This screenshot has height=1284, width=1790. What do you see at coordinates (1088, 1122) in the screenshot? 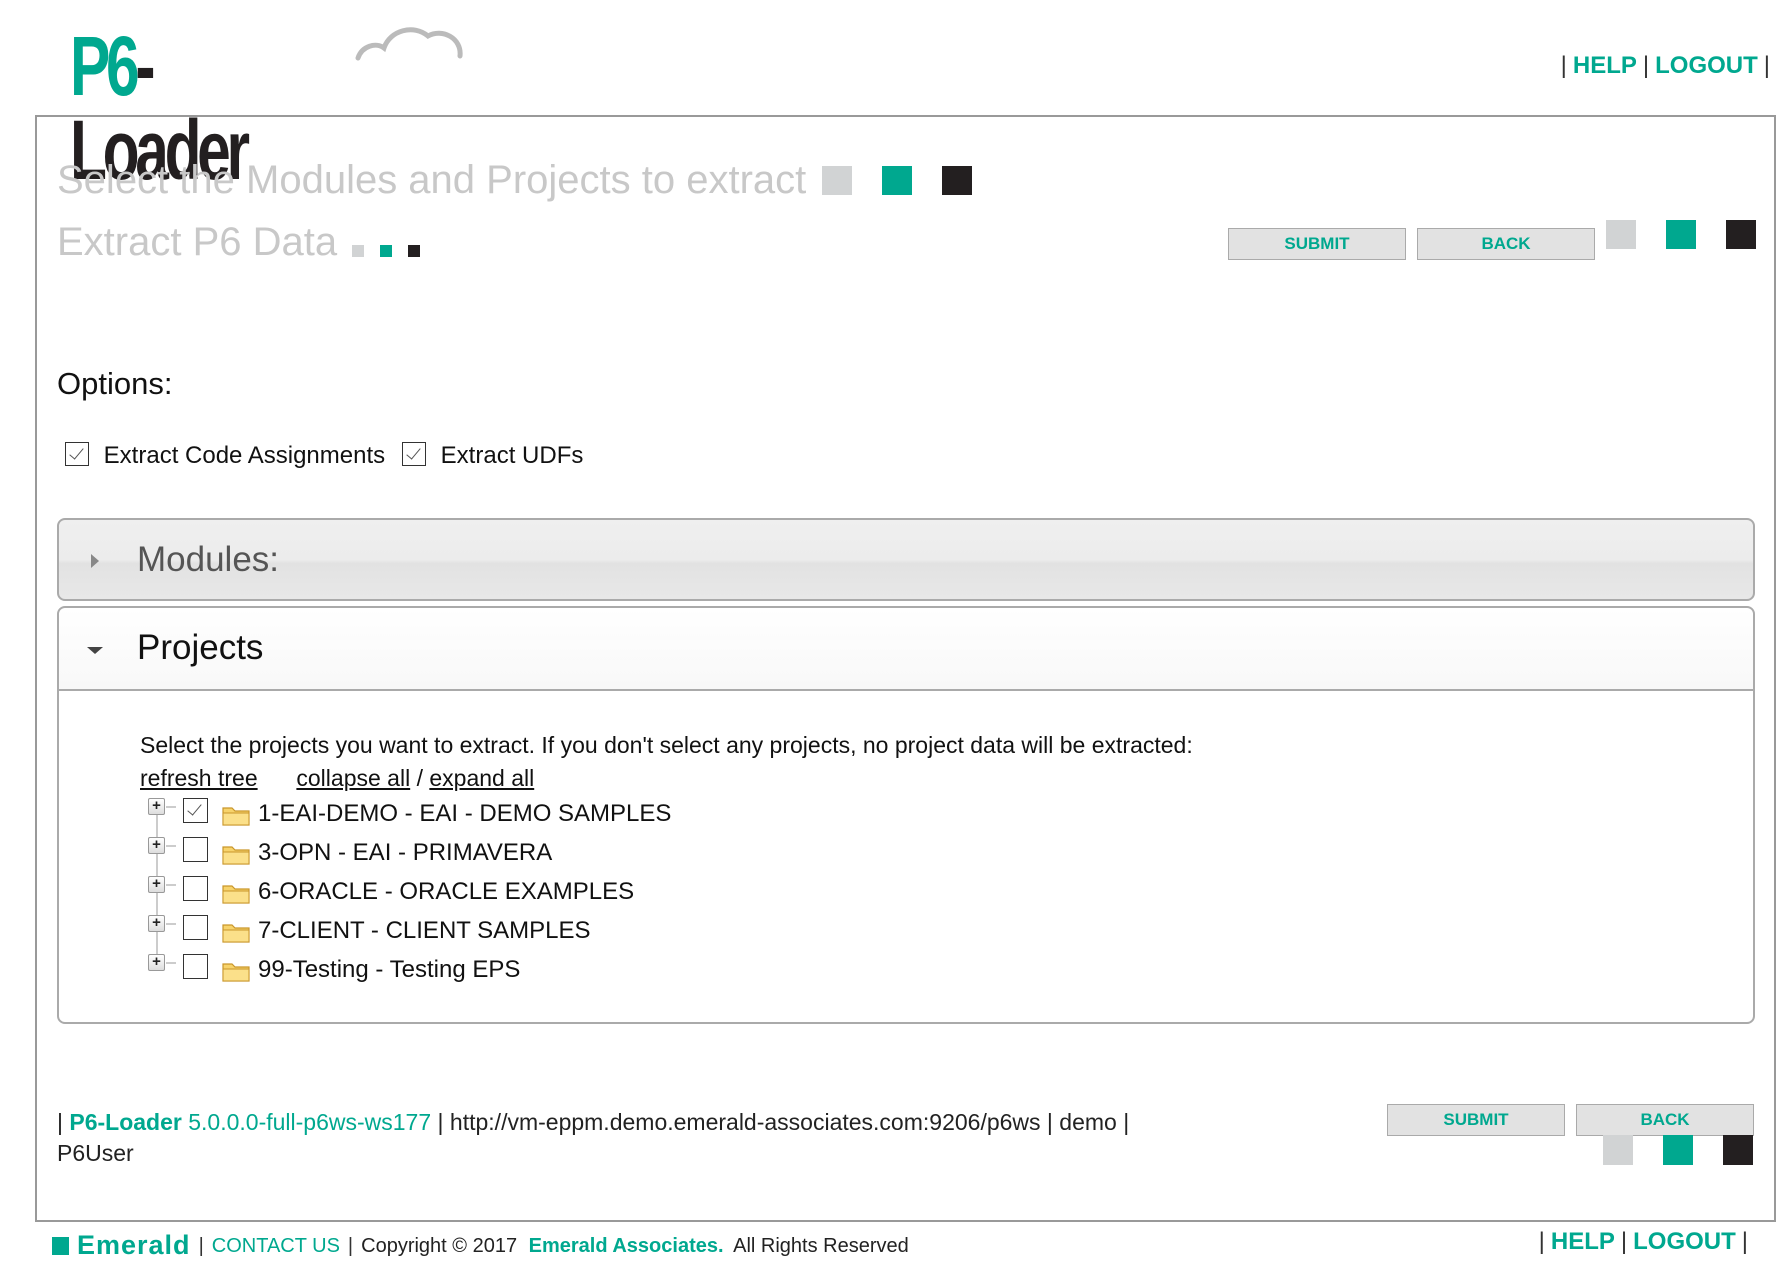
I see `database-name: demo` at bounding box center [1088, 1122].